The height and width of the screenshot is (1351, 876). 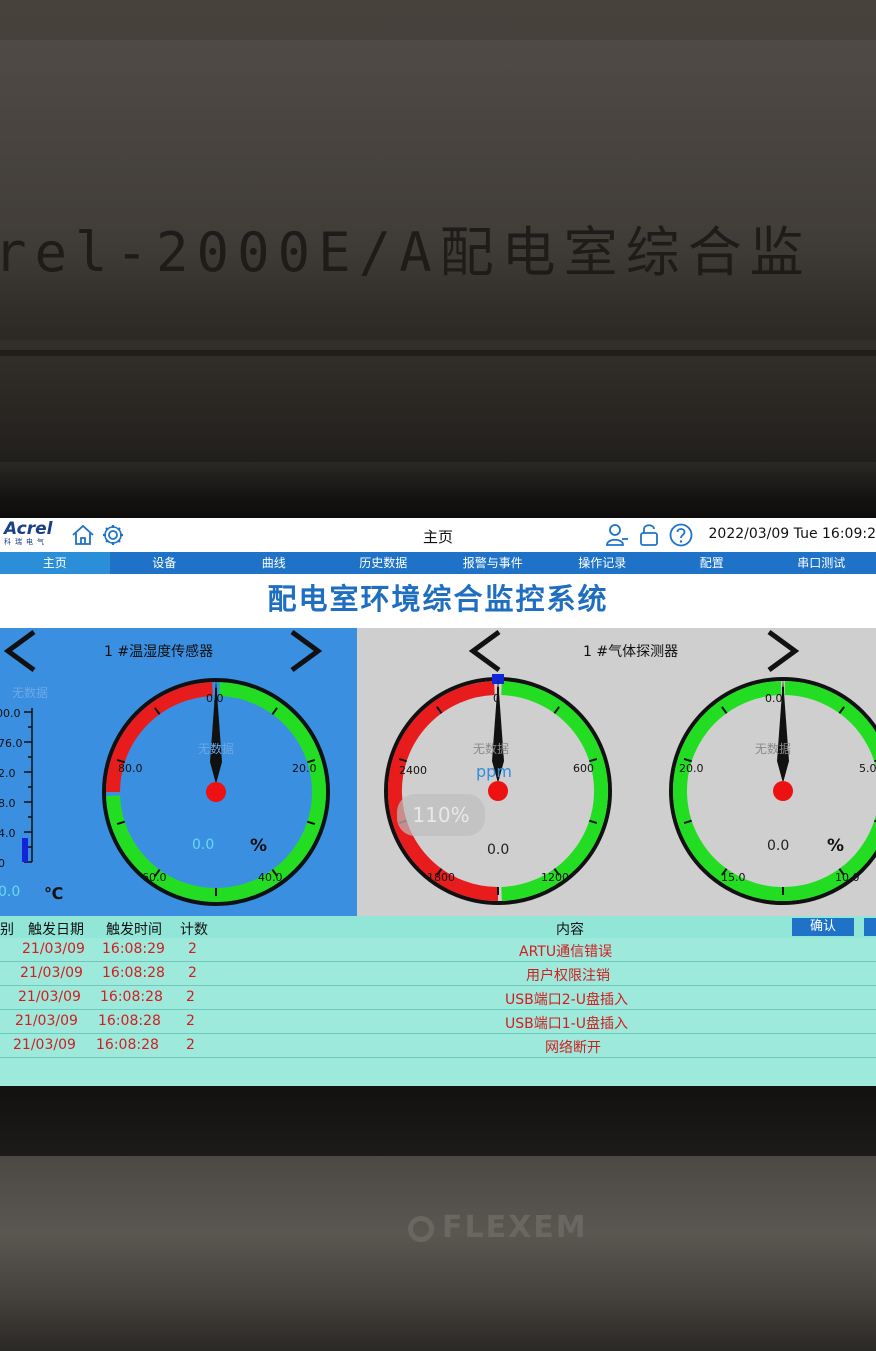 I want to click on gas-tick-2400: 2400, so click(x=413, y=770).